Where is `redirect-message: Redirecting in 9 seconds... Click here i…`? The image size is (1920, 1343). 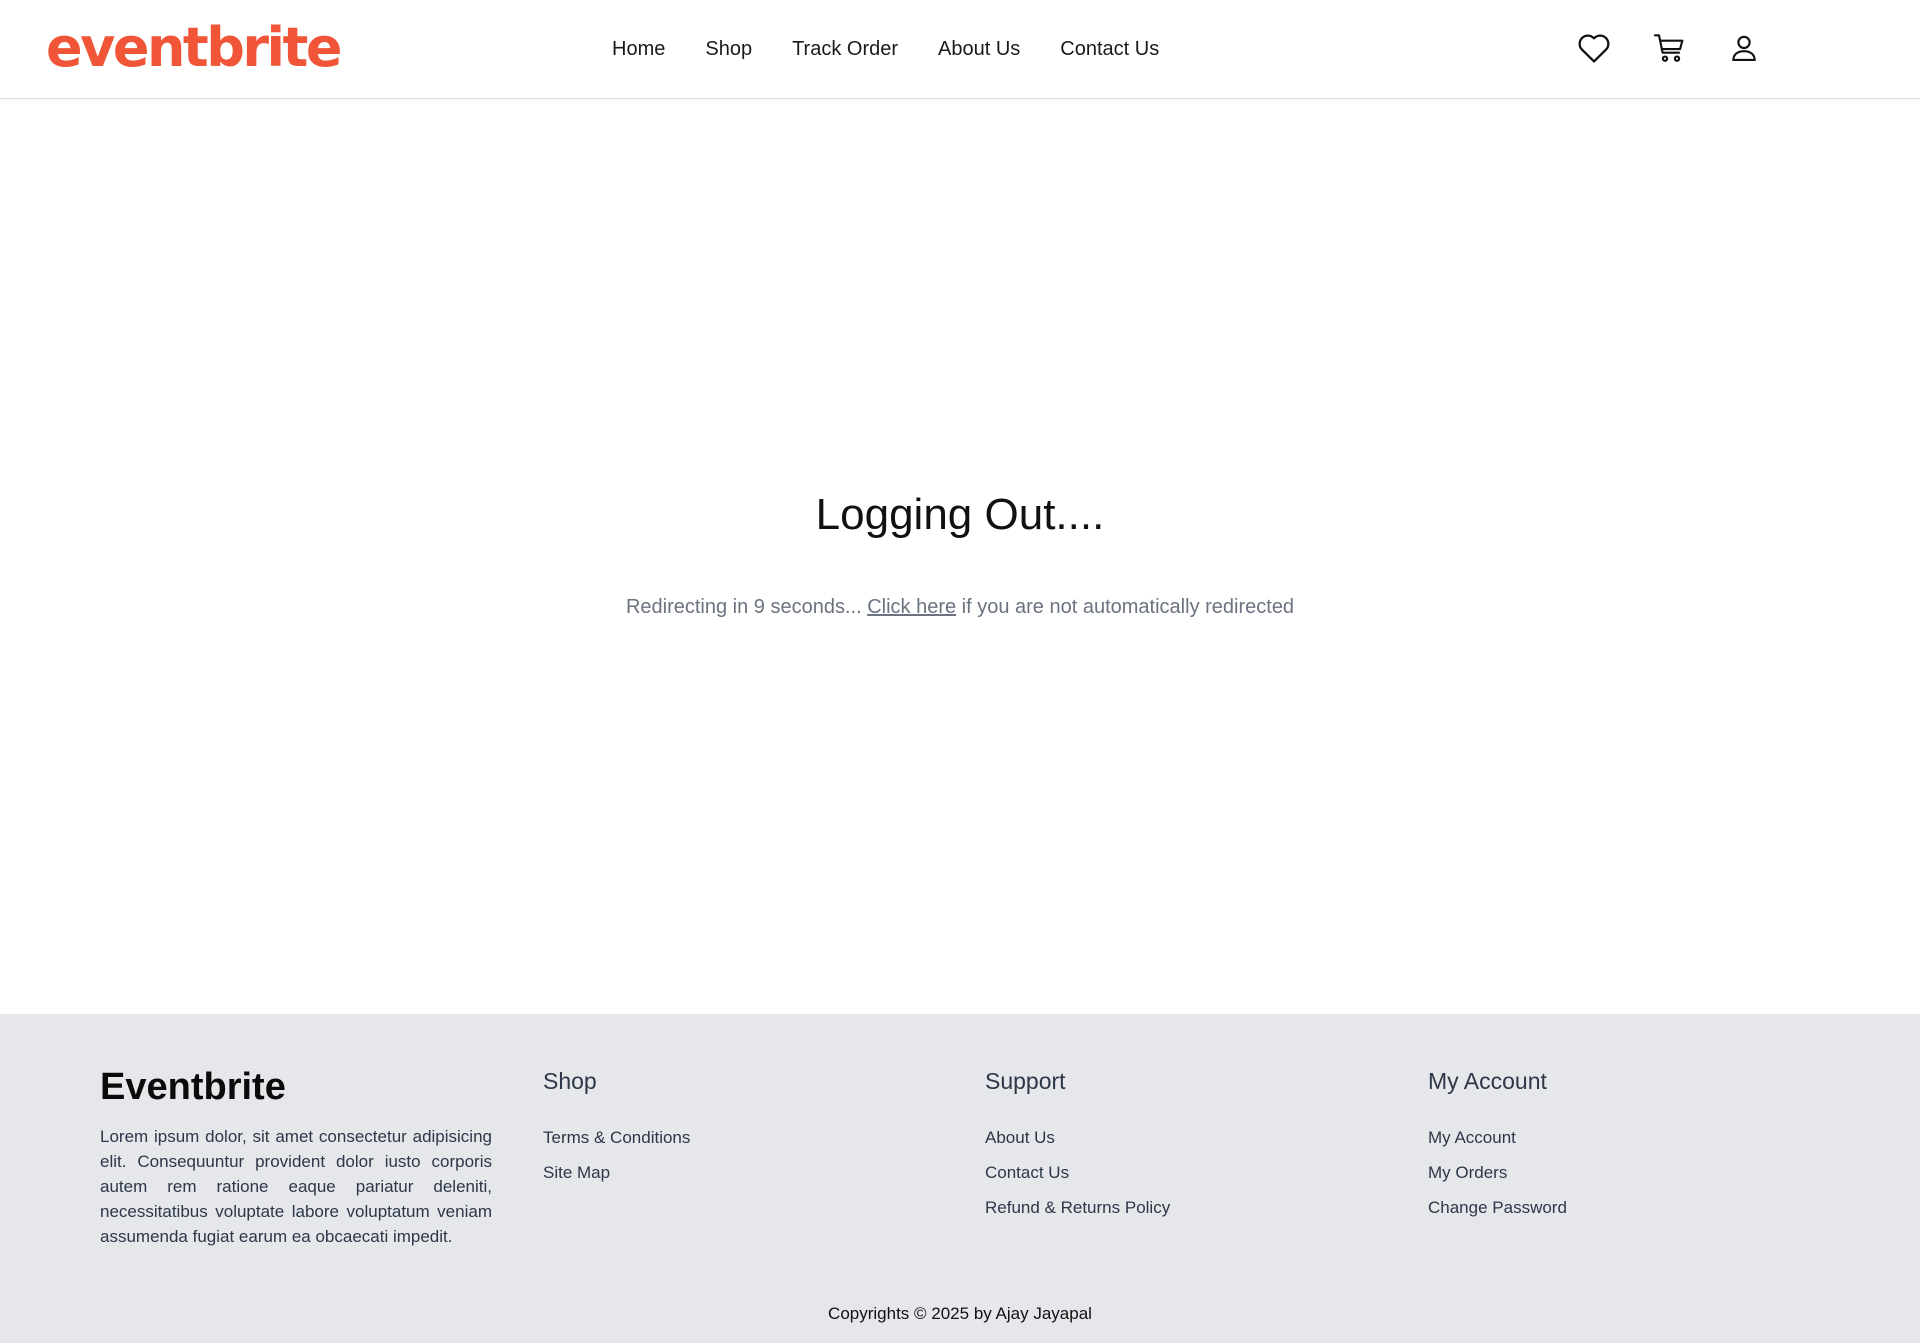
redirect-message: Redirecting in 9 seconds... Click here i… is located at coordinates (960, 607).